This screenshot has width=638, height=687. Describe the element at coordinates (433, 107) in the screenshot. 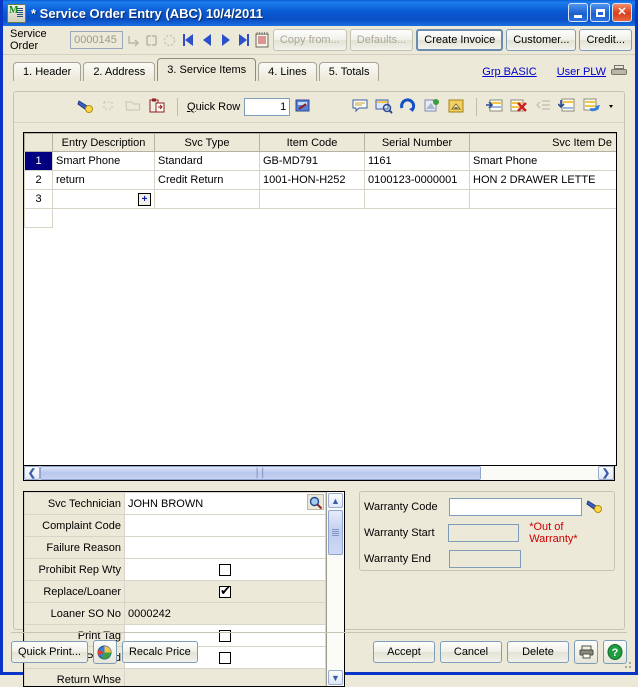

I see `export-icon` at that location.